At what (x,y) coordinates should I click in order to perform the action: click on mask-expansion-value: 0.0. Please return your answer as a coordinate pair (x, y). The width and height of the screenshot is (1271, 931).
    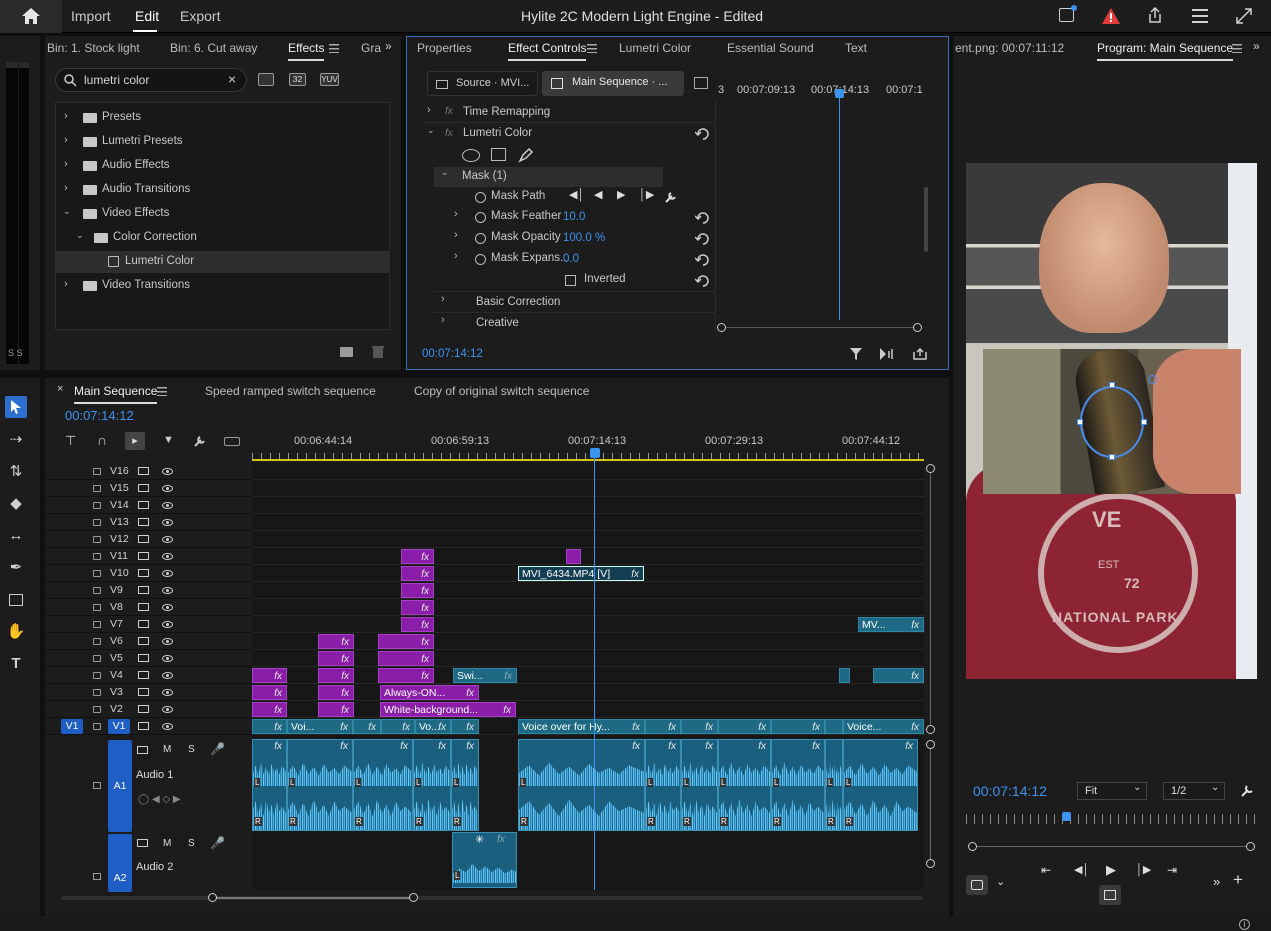
    Looking at the image, I should click on (571, 259).